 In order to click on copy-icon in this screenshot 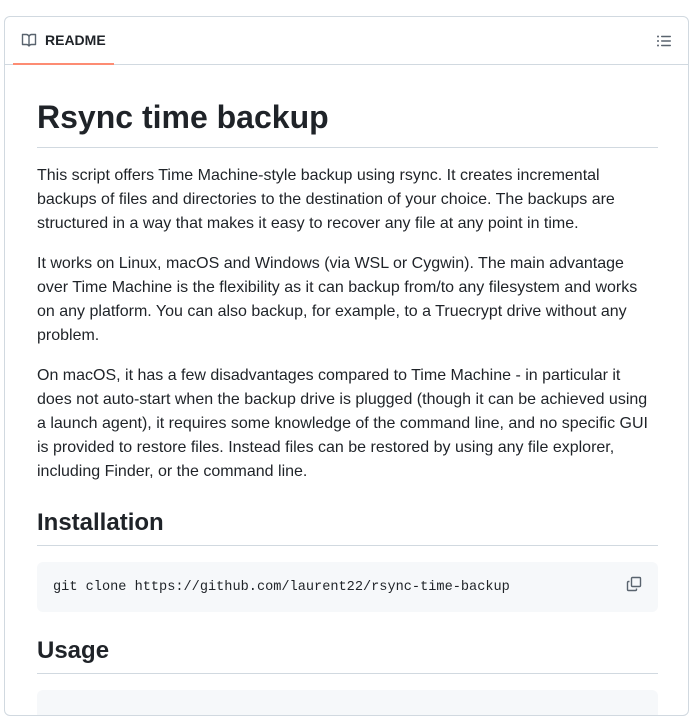, I will do `click(634, 584)`.